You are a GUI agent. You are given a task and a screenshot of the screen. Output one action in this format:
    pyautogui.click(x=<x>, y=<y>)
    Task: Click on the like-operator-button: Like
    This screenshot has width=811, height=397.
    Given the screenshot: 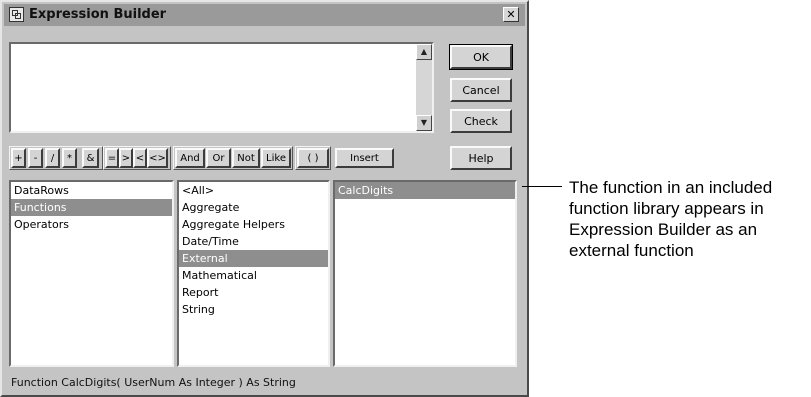 What is the action you would take?
    pyautogui.click(x=276, y=158)
    